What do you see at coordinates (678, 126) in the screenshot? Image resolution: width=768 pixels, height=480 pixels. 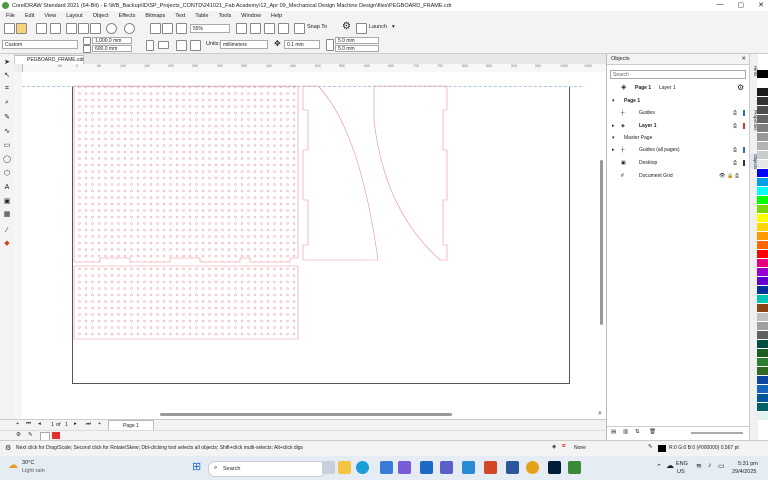 I see `tree-row-layer-1: ▸ ◈ Layer 1 ⎙` at bounding box center [678, 126].